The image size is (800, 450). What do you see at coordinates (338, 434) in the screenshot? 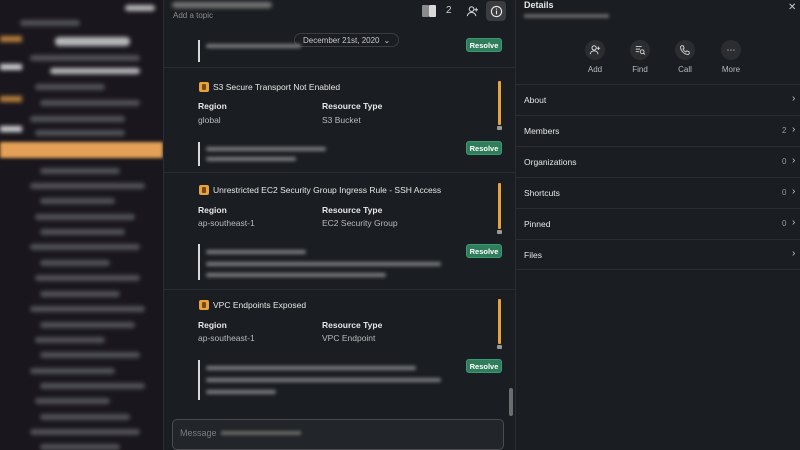
I see `message-composer: Message` at bounding box center [338, 434].